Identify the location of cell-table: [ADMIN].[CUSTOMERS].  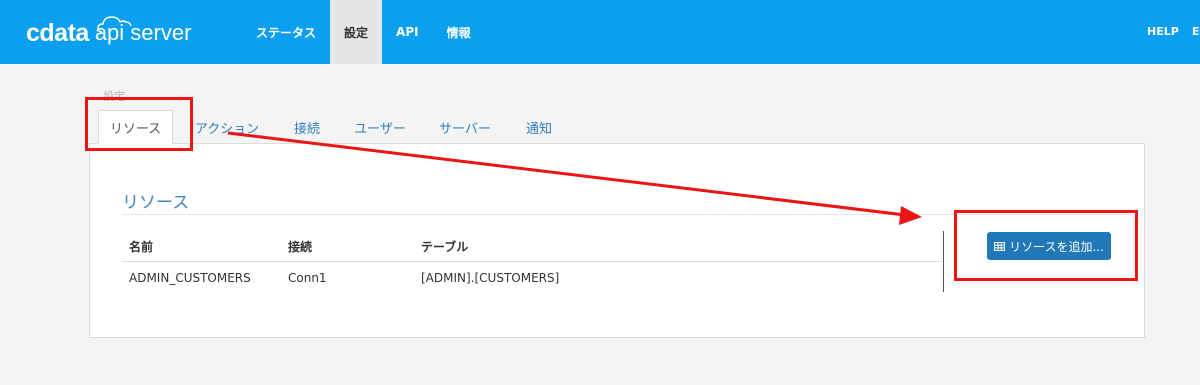
(490, 278).